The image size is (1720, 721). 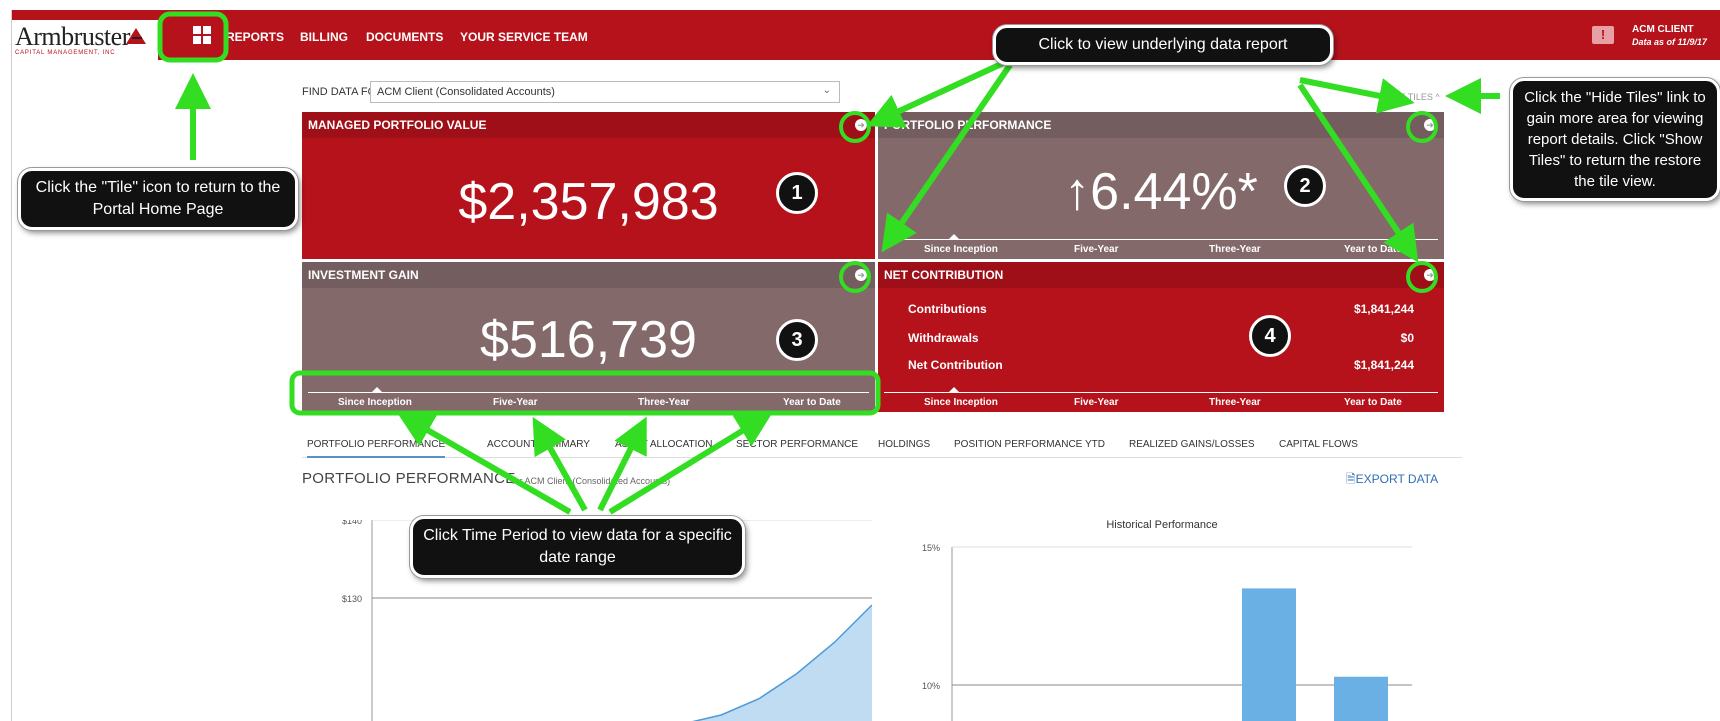 I want to click on hide-tiles-link: HIDE TILES ^, so click(x=1412, y=97).